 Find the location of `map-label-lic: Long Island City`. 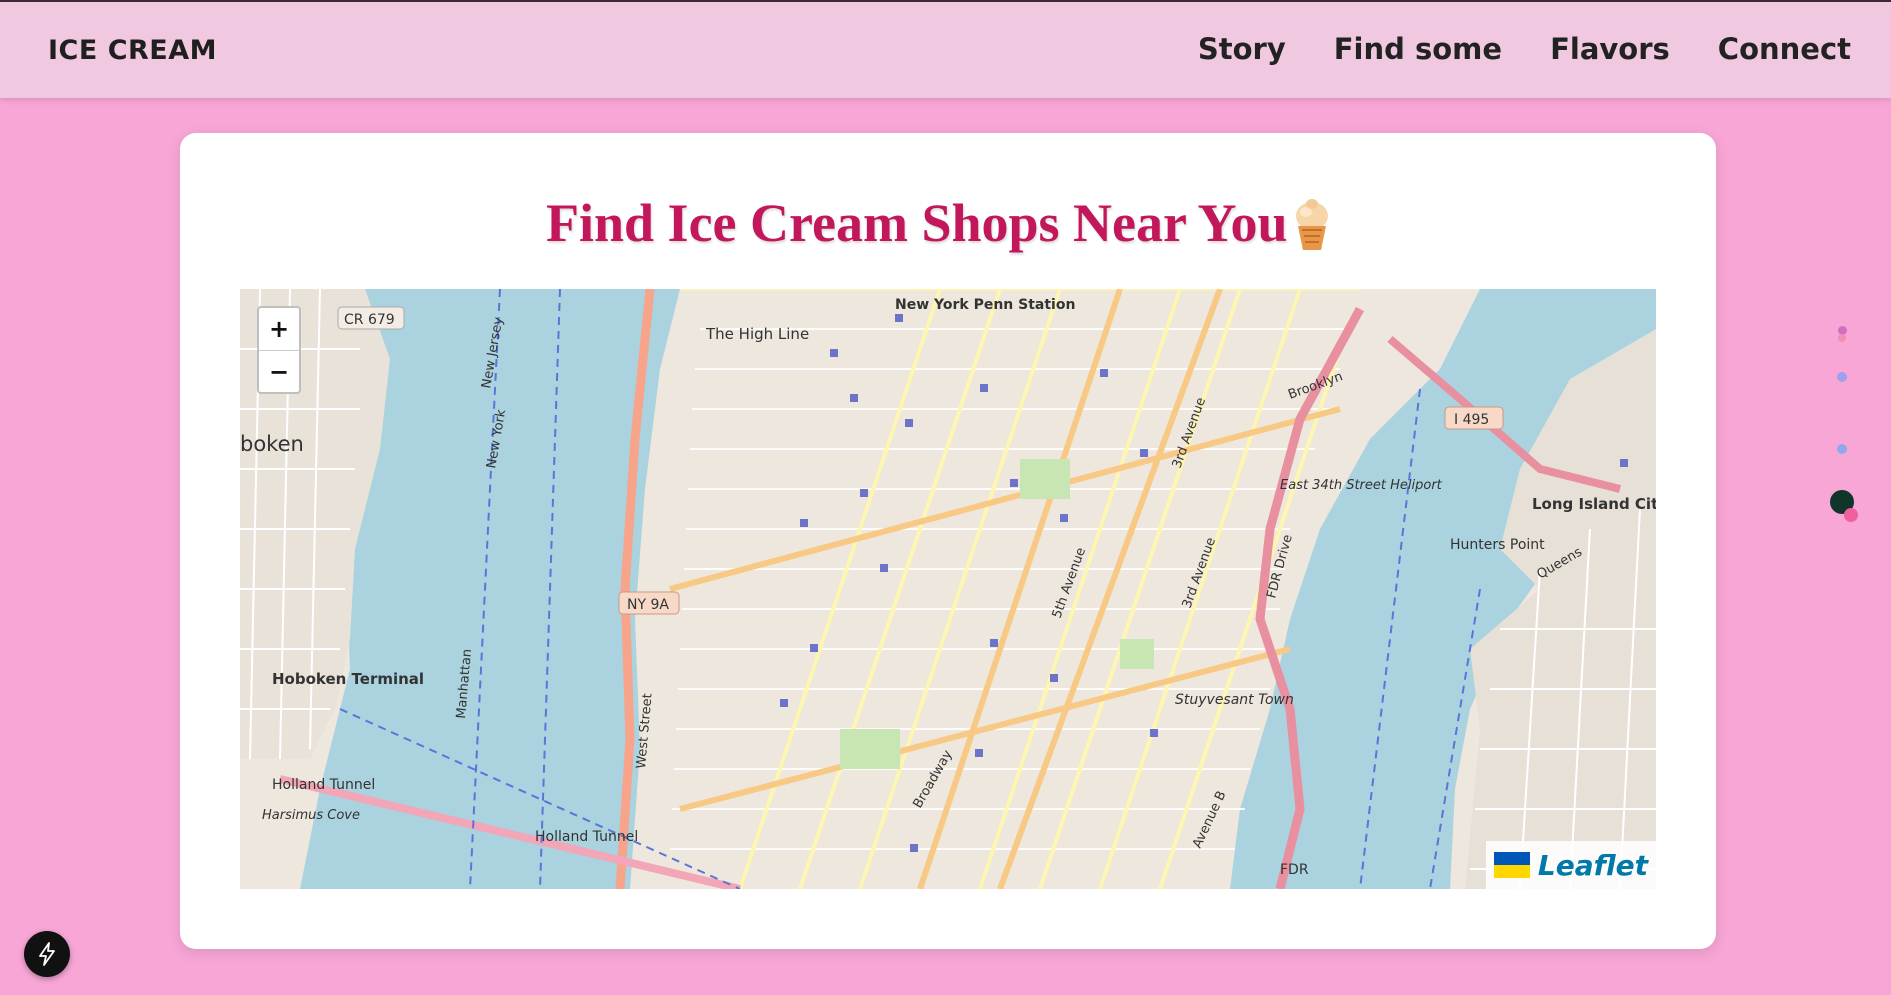

map-label-lic: Long Island City is located at coordinates (1594, 504).